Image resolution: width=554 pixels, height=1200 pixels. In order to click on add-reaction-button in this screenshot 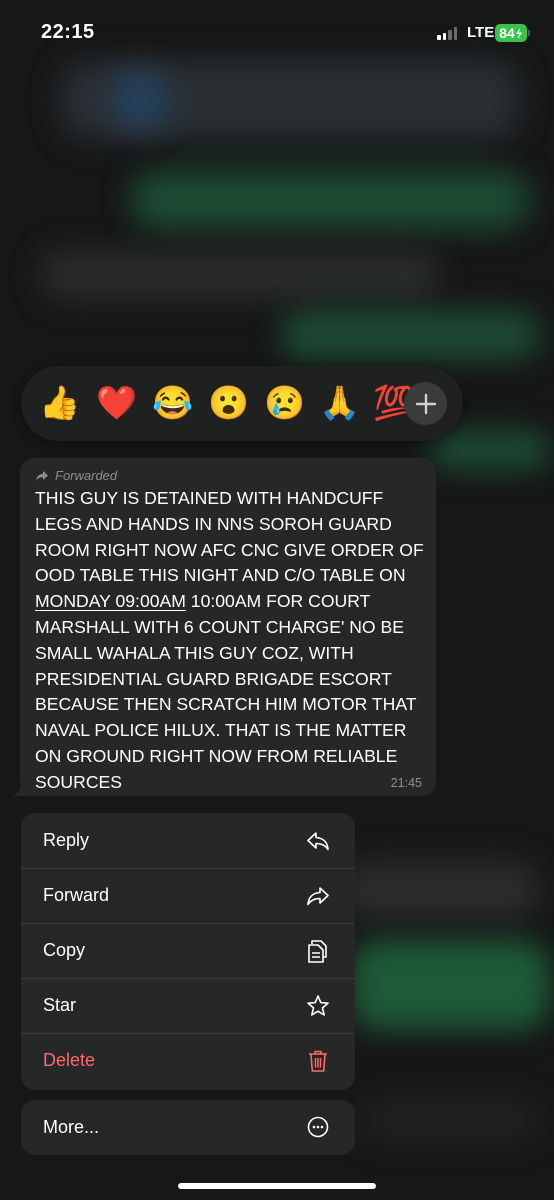, I will do `click(425, 403)`.